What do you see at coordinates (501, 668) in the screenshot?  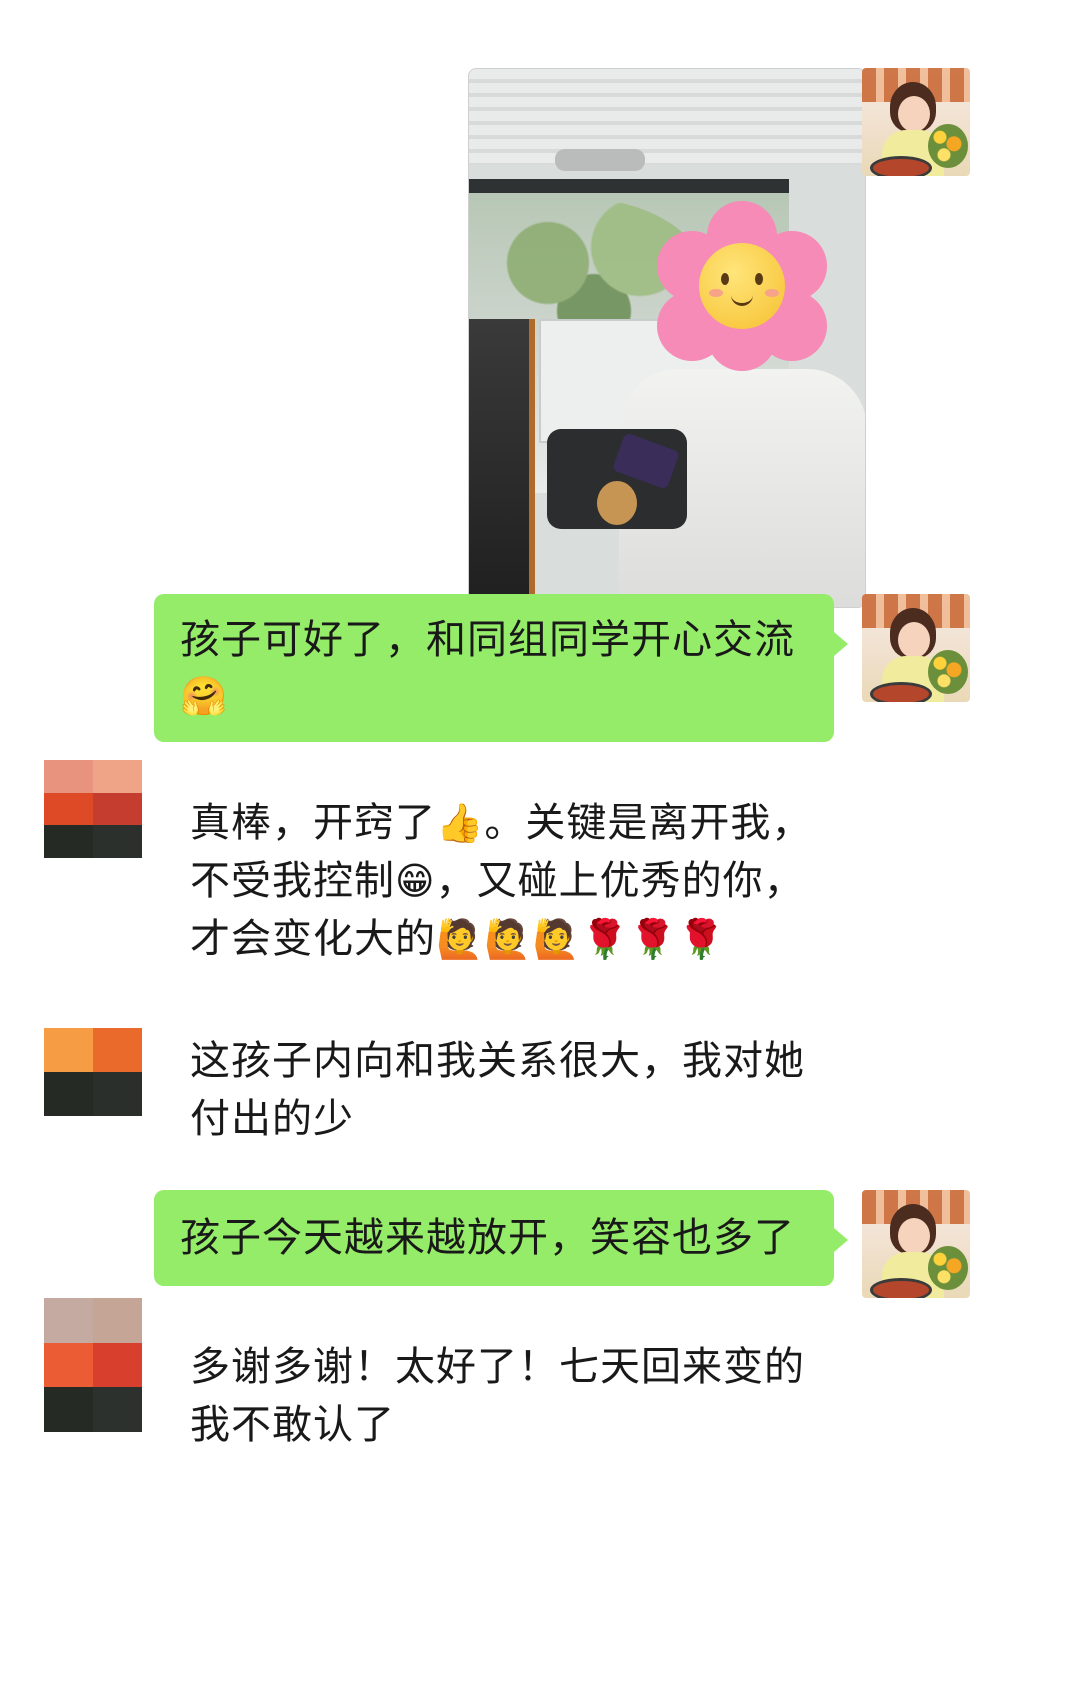 I see `self-message-bubble: 孩子可好了，和同组同学开心交流 🤗` at bounding box center [501, 668].